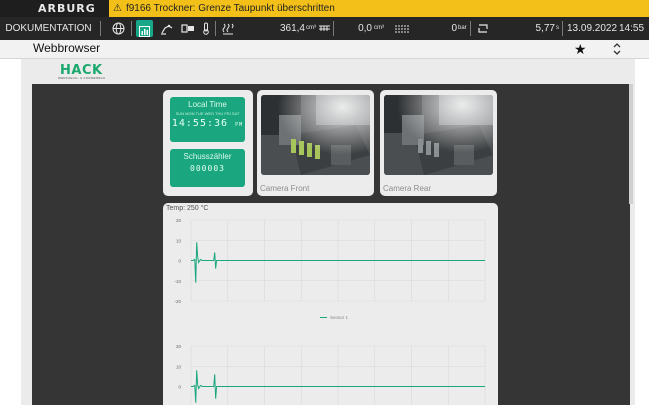 The width and height of the screenshot is (649, 405). What do you see at coordinates (592, 28) in the screenshot?
I see `date: 13.09.2022` at bounding box center [592, 28].